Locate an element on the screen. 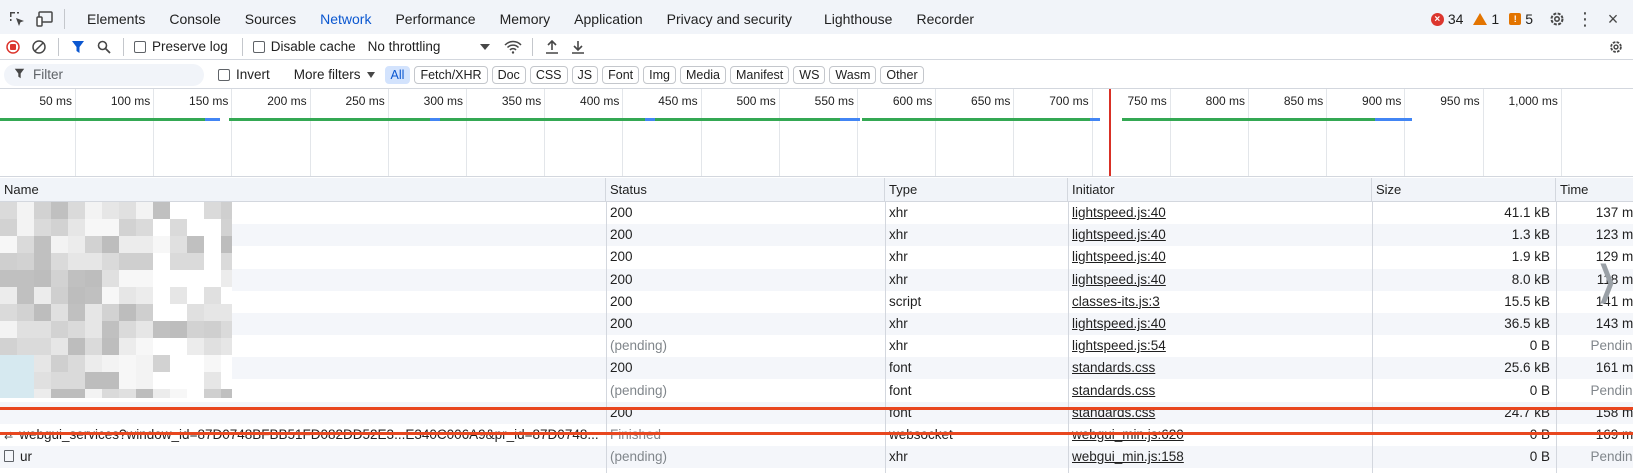 The height and width of the screenshot is (473, 1633). table-row: 200 xhr lightspeed.js:40 36.5 kB 143 ms is located at coordinates (816, 324).